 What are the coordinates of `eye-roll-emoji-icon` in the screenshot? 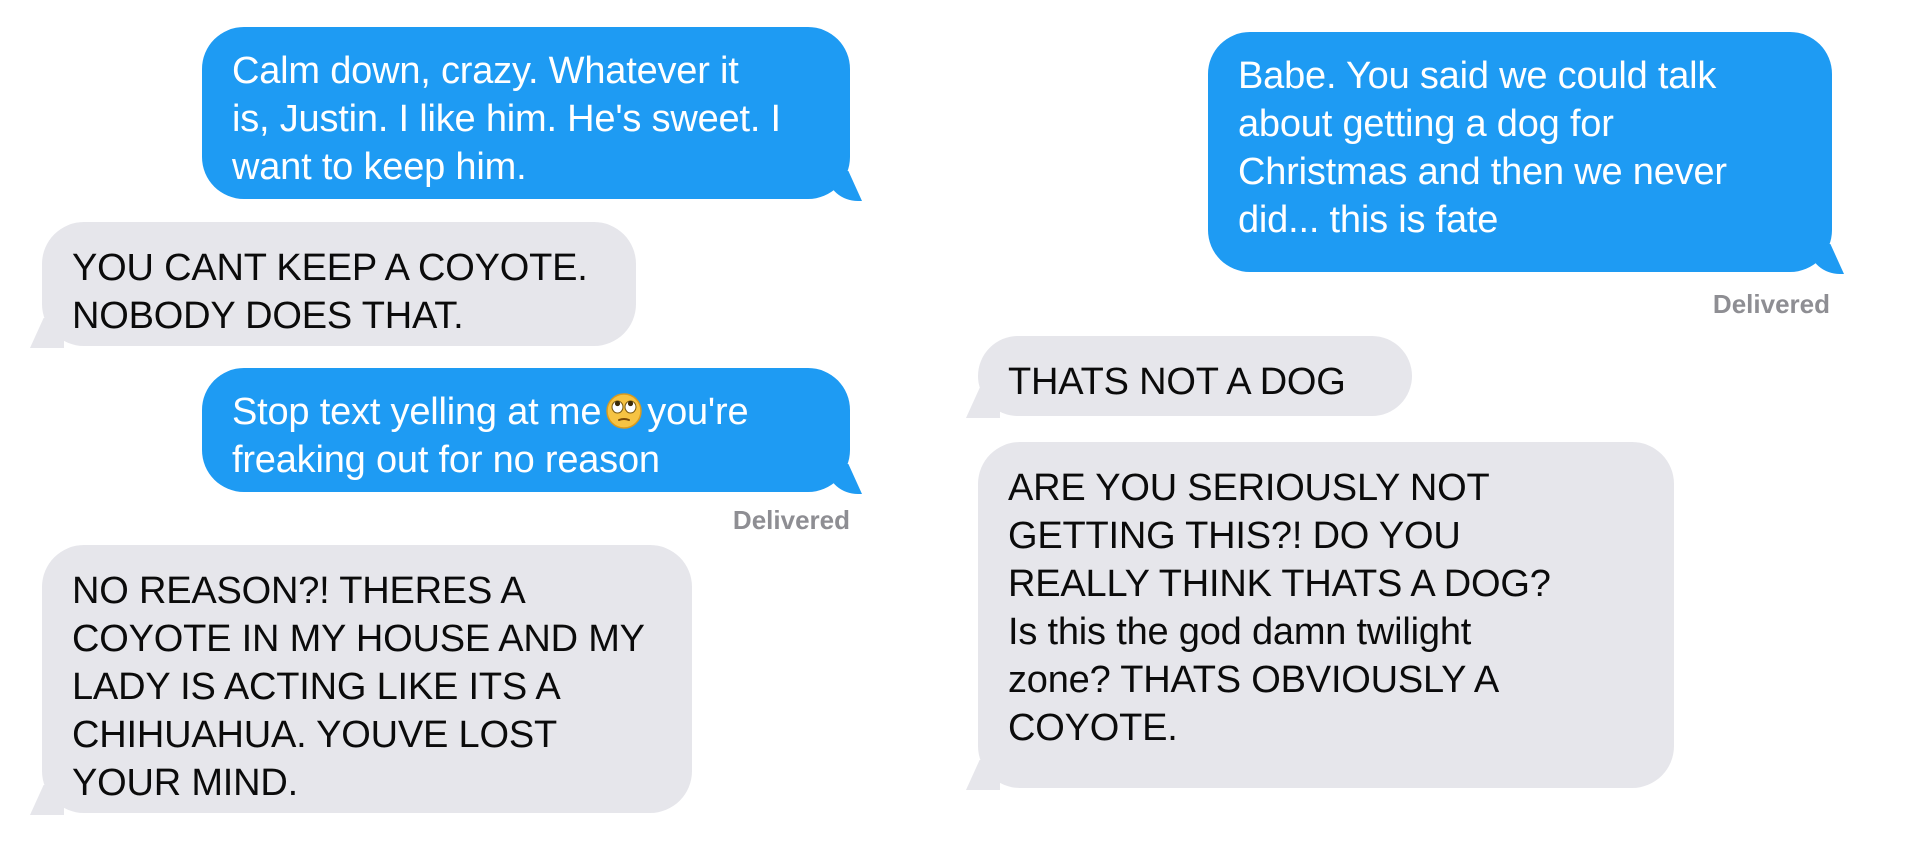 It's located at (624, 411).